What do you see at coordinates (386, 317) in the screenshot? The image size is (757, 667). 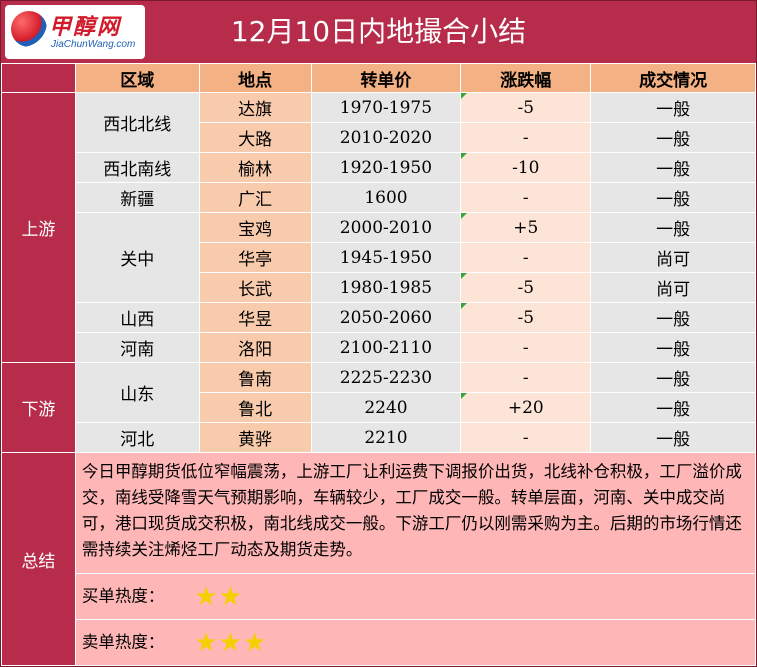 I see `price-cell: 2050-2060` at bounding box center [386, 317].